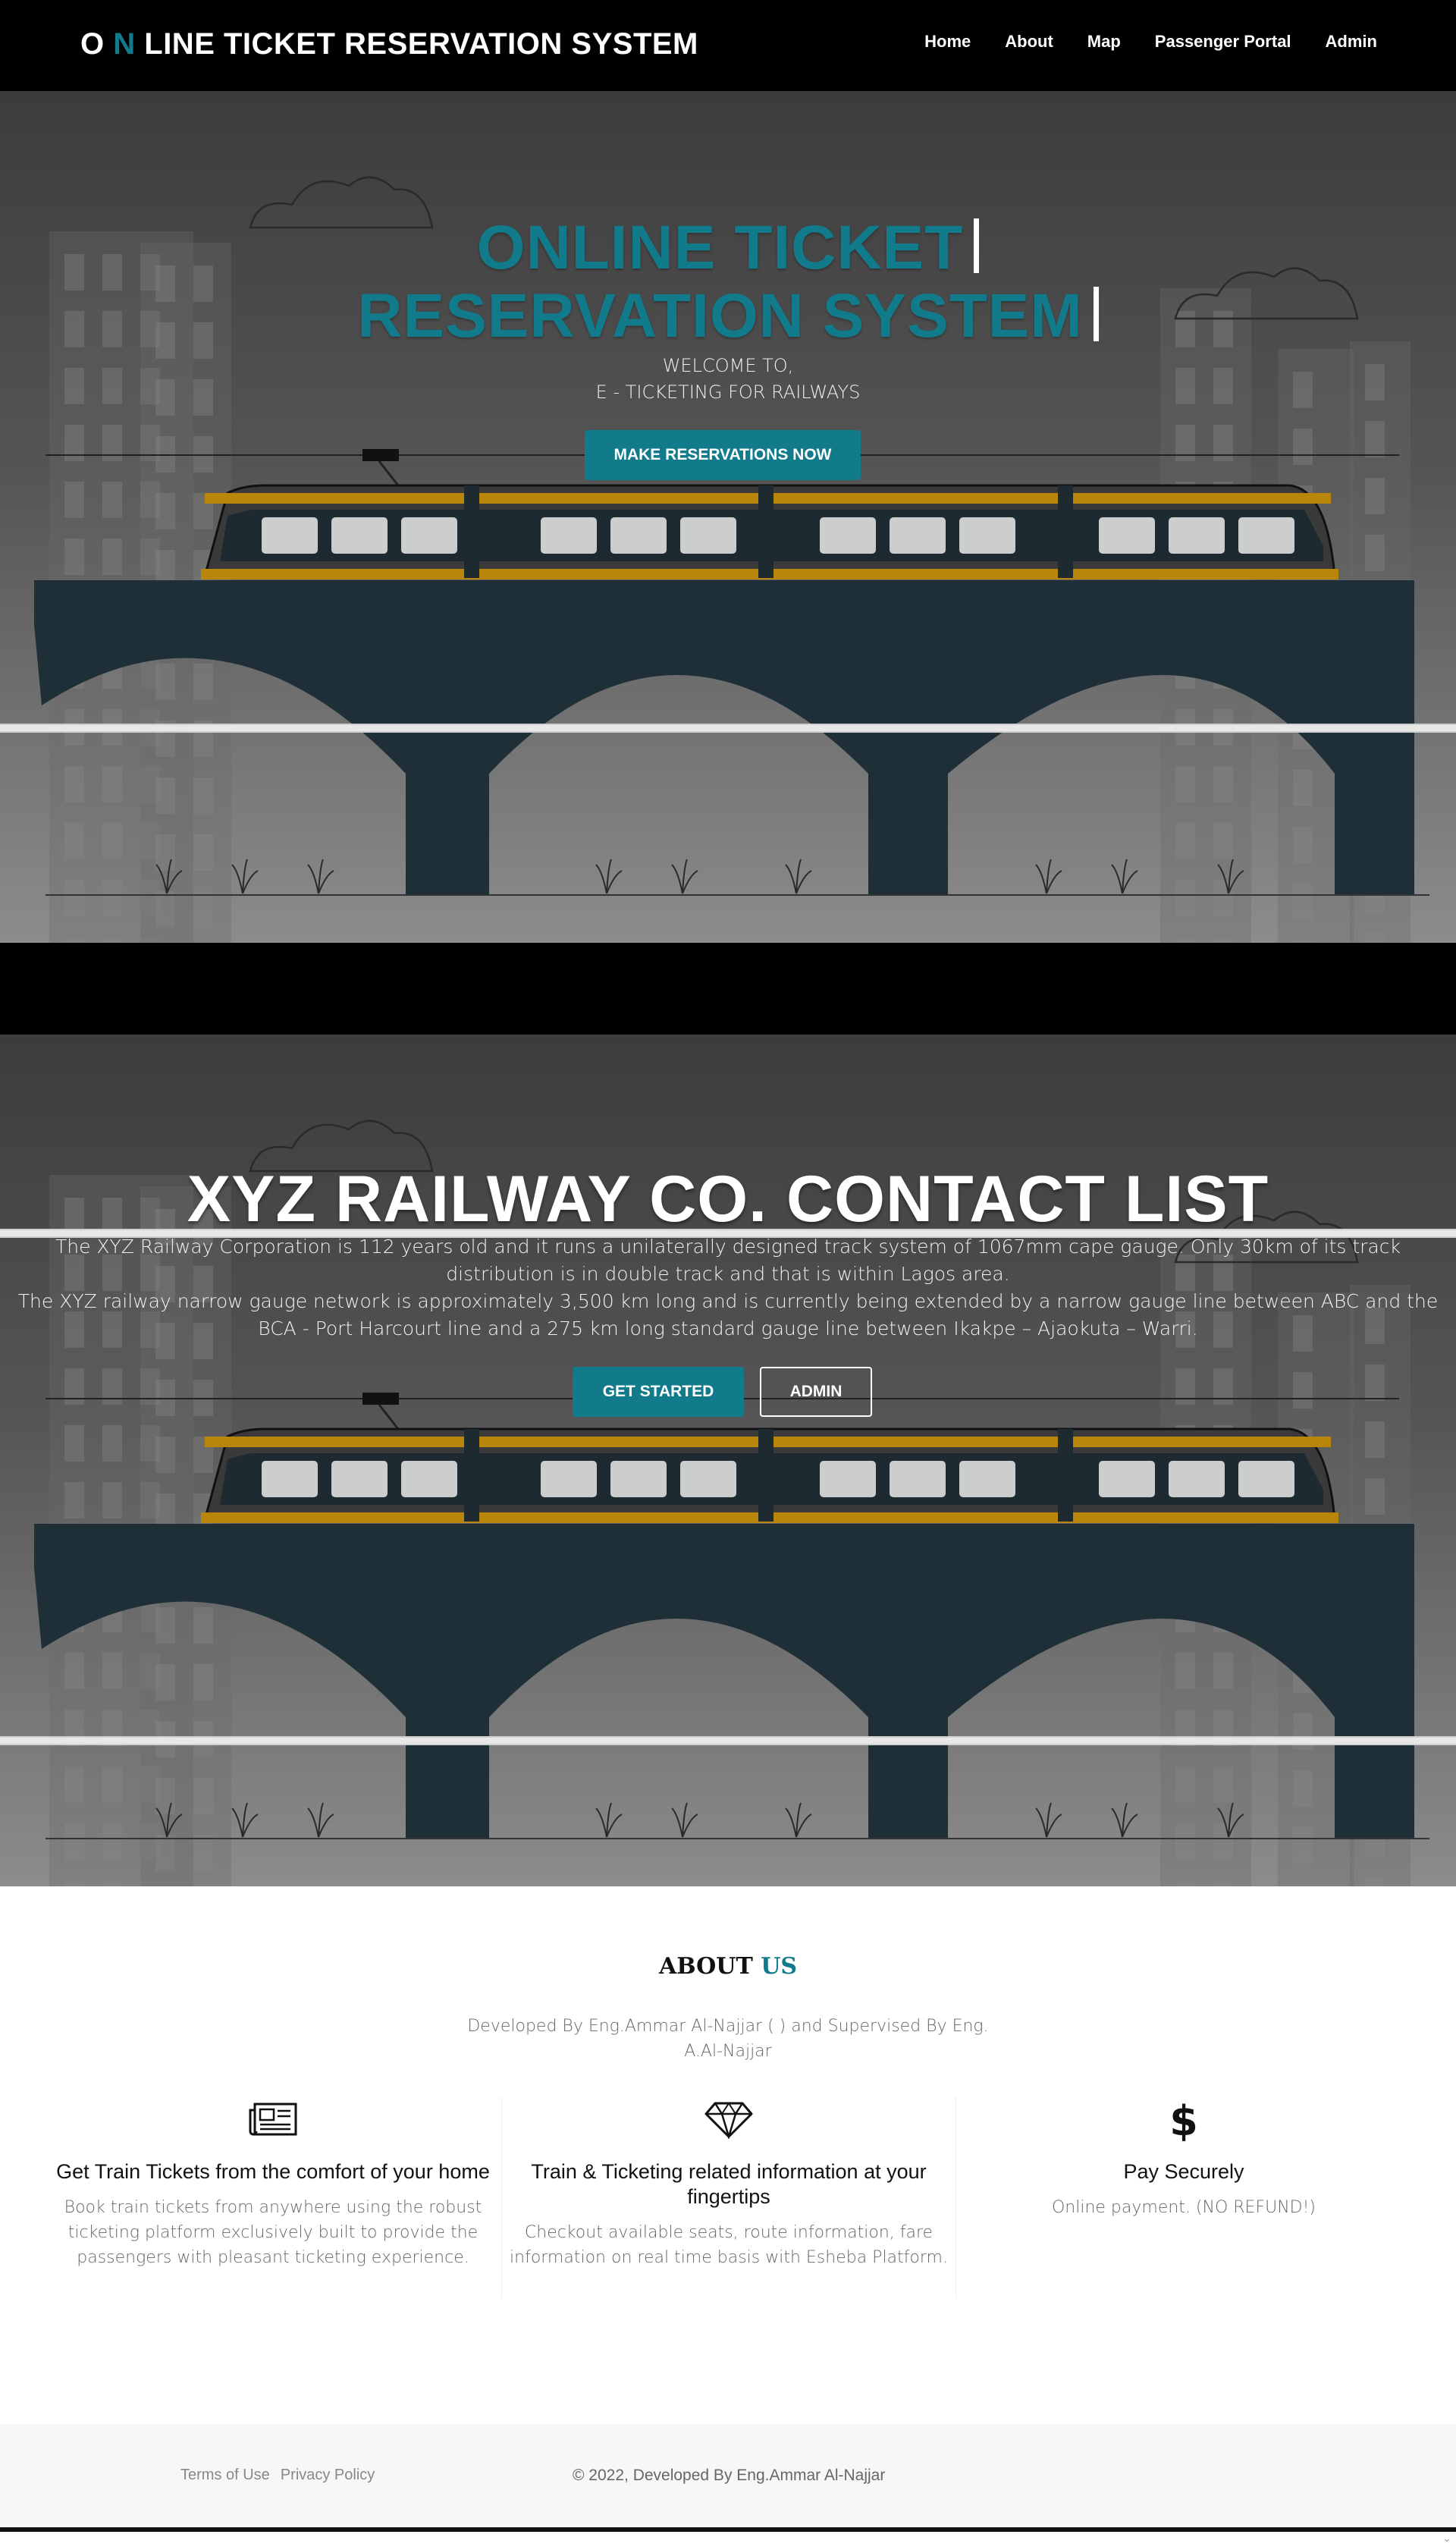 The width and height of the screenshot is (1456, 2547). Describe the element at coordinates (1150, 42) in the screenshot. I see `nav-menu: Home About Map Passenger Portal Admin` at that location.